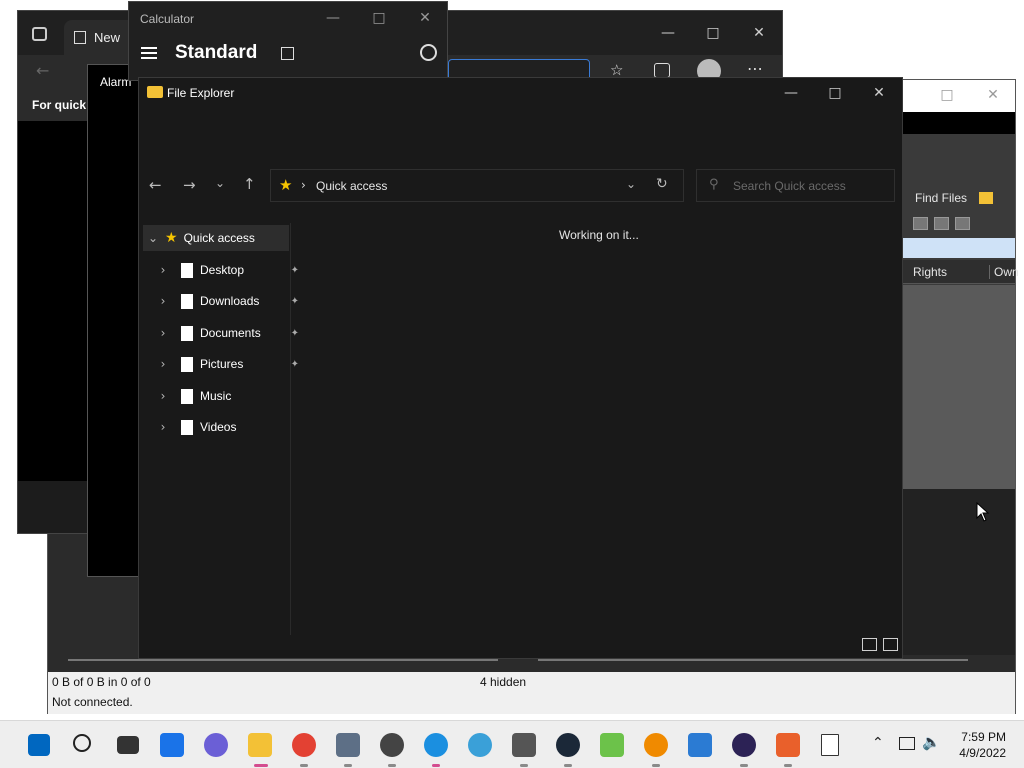 The image size is (1024, 768). I want to click on search-tool-icon, so click(656, 745).